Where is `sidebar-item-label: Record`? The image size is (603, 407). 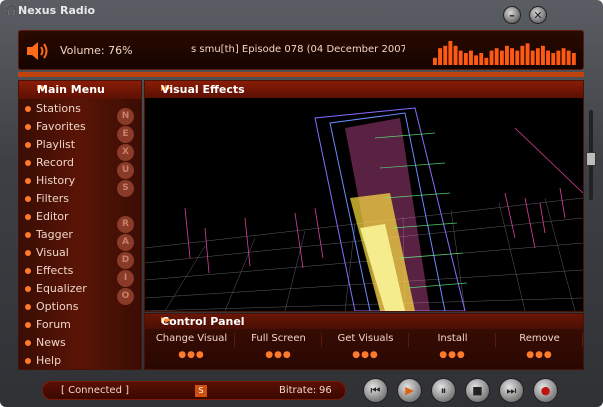
sidebar-item-label: Record is located at coordinates (55, 162).